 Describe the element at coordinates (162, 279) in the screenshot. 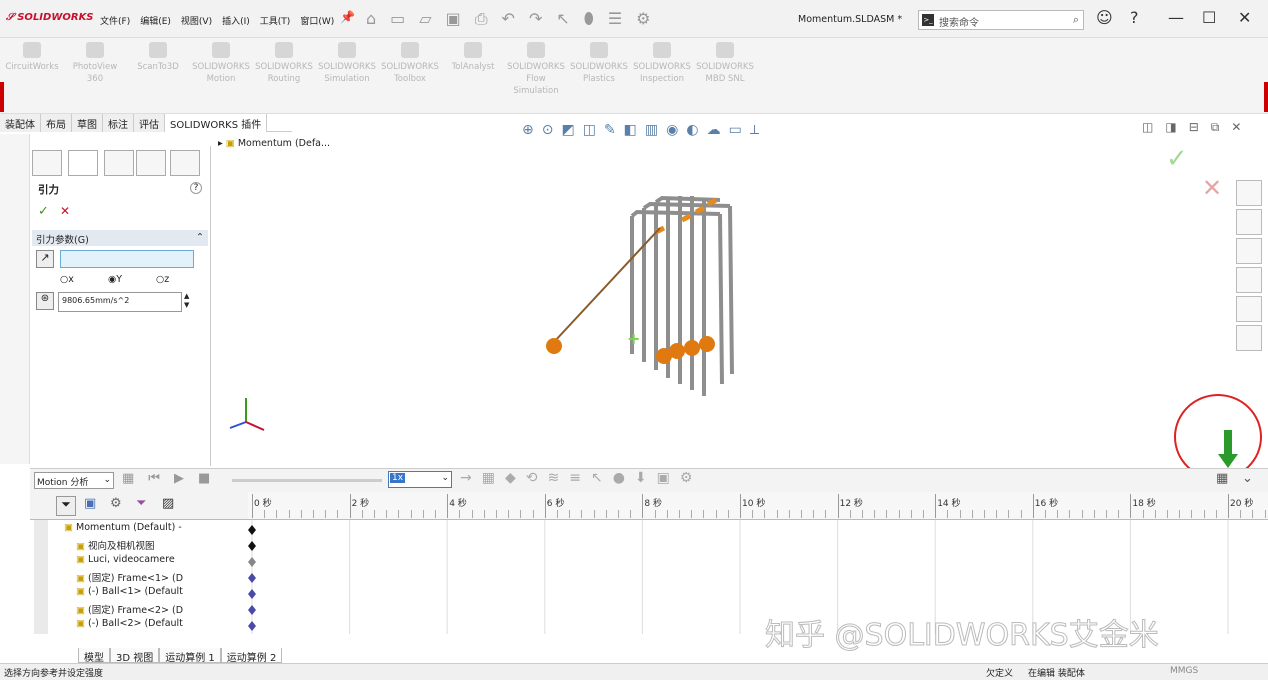

I see `radio-z: ○z` at that location.